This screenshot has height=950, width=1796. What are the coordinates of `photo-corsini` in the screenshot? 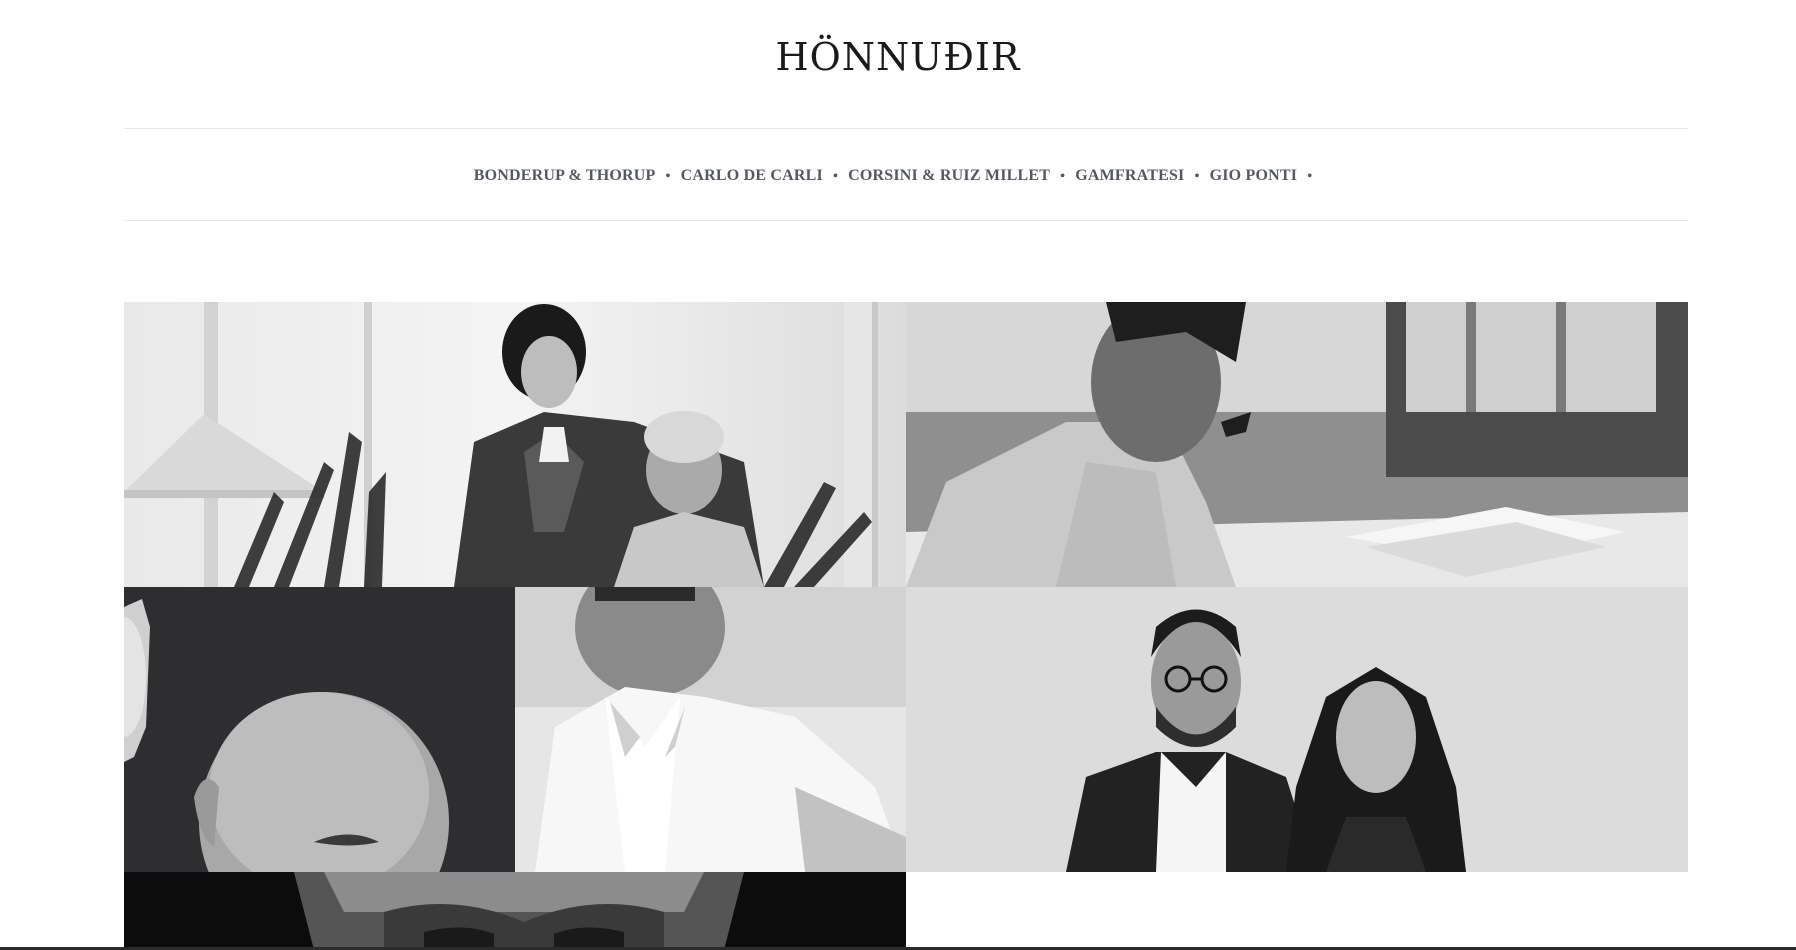 It's located at (319, 729).